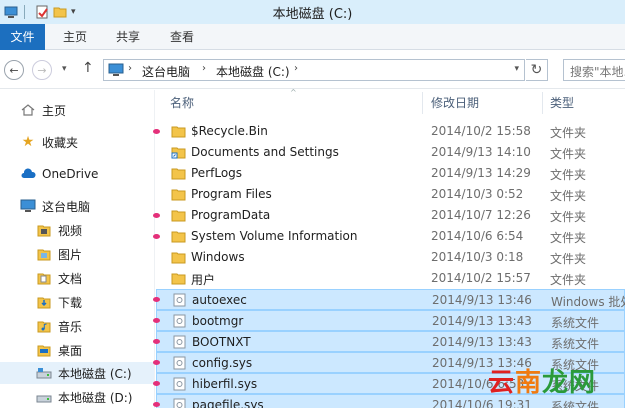 The width and height of the screenshot is (625, 408). I want to click on file-date: 2014/9/13 13:43, so click(482, 321).